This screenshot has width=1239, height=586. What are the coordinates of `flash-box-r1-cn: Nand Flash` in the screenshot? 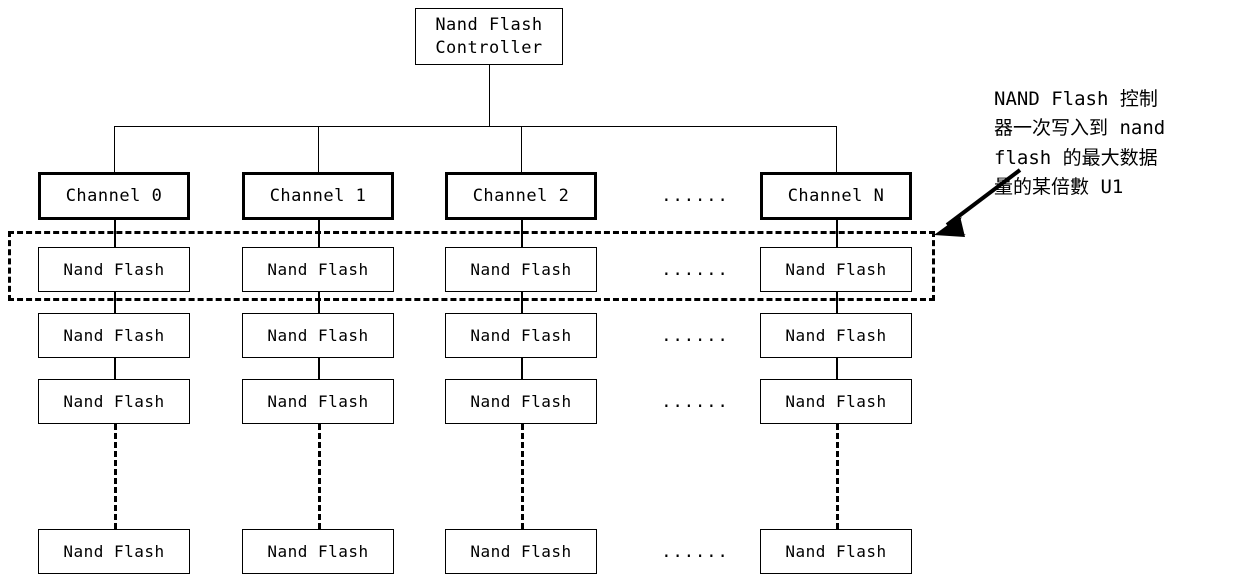 It's located at (836, 269).